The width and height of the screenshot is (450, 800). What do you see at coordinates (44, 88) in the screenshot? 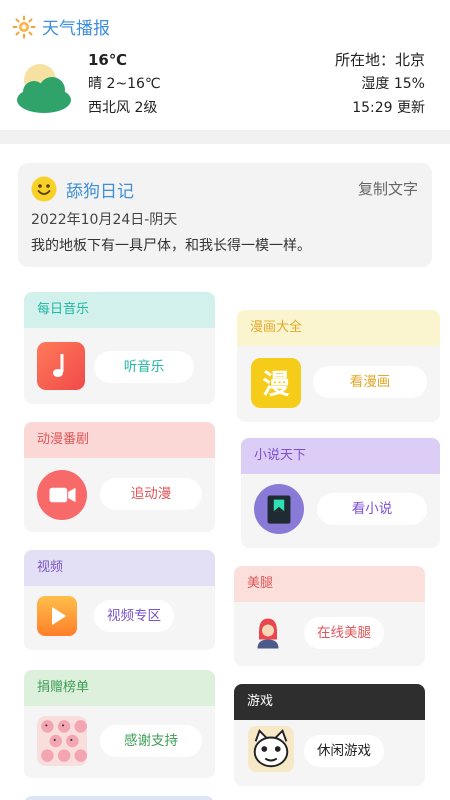
I see `cloud-sun-icon` at bounding box center [44, 88].